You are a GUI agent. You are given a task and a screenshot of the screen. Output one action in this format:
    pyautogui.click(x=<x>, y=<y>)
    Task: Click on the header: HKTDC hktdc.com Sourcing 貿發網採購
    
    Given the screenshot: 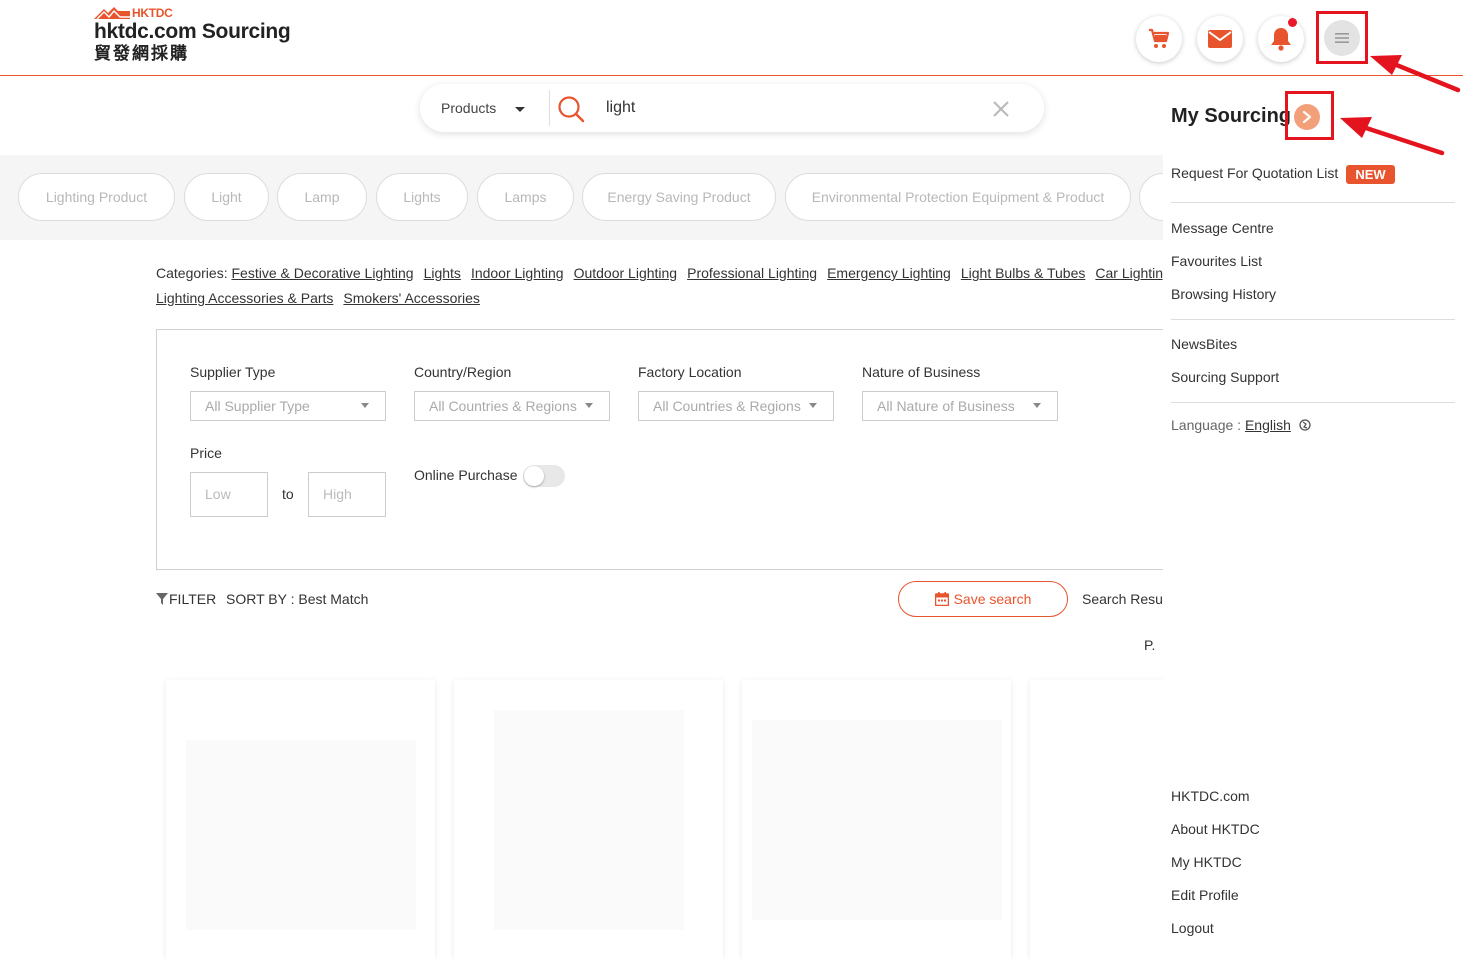 What is the action you would take?
    pyautogui.click(x=731, y=38)
    